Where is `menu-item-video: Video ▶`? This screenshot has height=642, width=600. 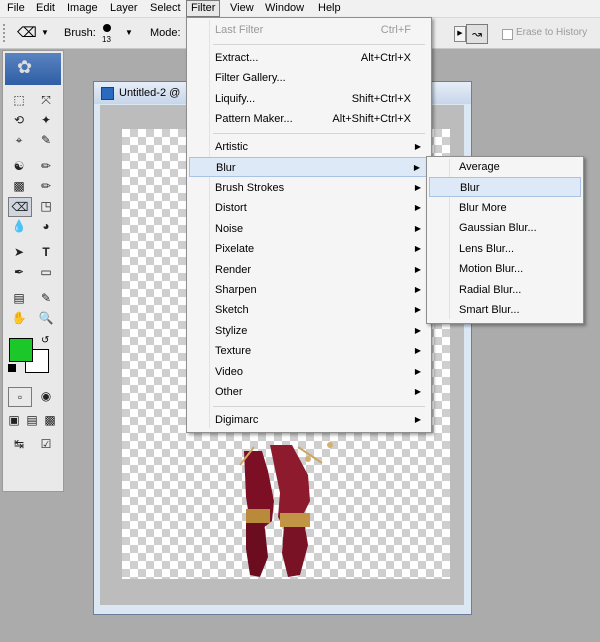
menu-item-video: Video ▶ is located at coordinates (309, 372).